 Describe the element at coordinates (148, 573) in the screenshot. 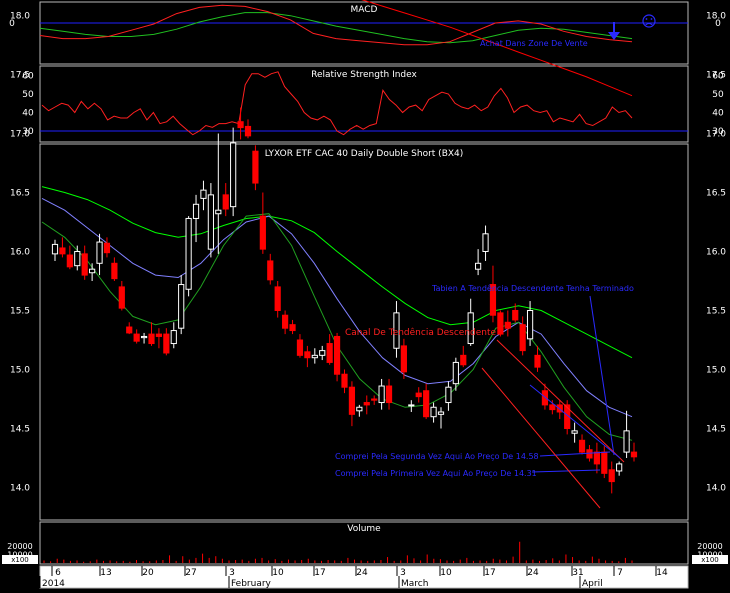

I see `date-tick-label: 20` at that location.